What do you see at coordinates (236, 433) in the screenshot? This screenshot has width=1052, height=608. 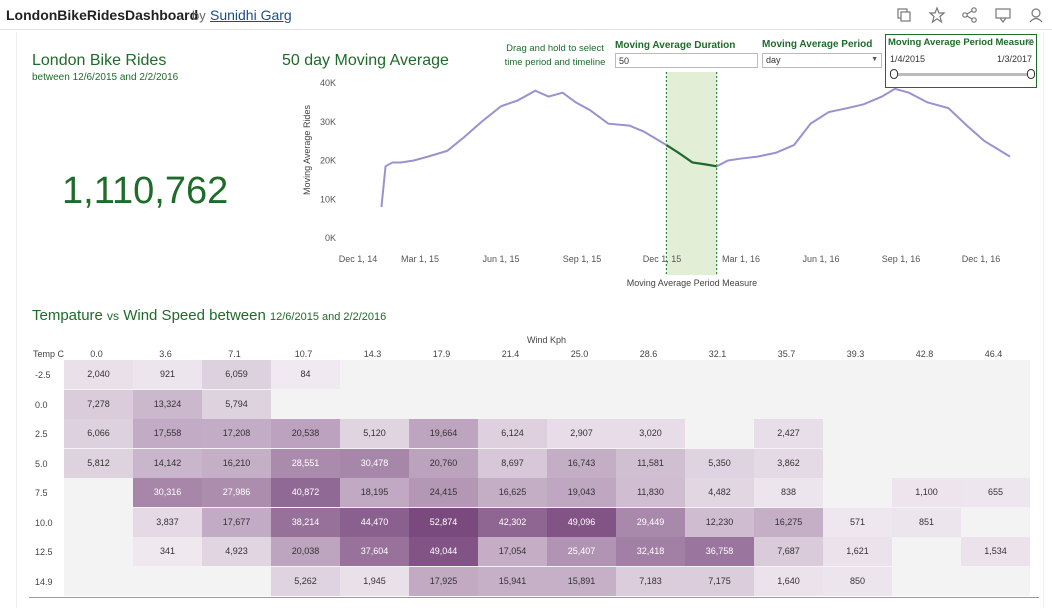 I see `heatmap-cell: 17,208` at bounding box center [236, 433].